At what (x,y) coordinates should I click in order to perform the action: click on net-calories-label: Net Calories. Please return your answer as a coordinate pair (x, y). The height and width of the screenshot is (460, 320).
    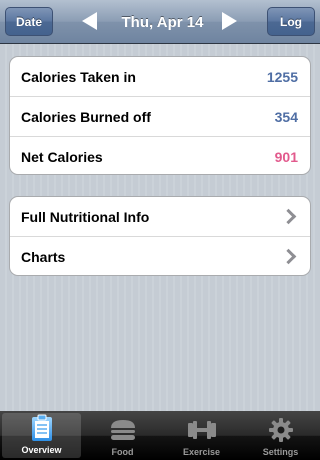
    Looking at the image, I should click on (62, 156).